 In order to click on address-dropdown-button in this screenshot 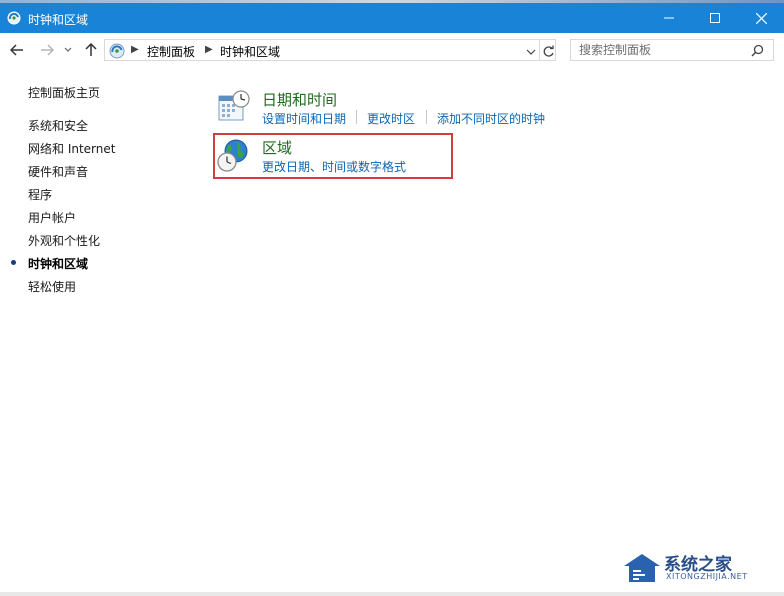, I will do `click(532, 50)`.